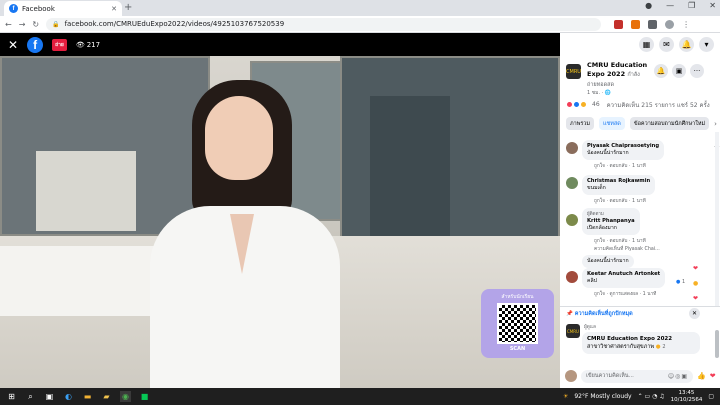 The height and width of the screenshot is (405, 720). What do you see at coordinates (569, 104) in the screenshot?
I see `love-reaction-icon` at bounding box center [569, 104].